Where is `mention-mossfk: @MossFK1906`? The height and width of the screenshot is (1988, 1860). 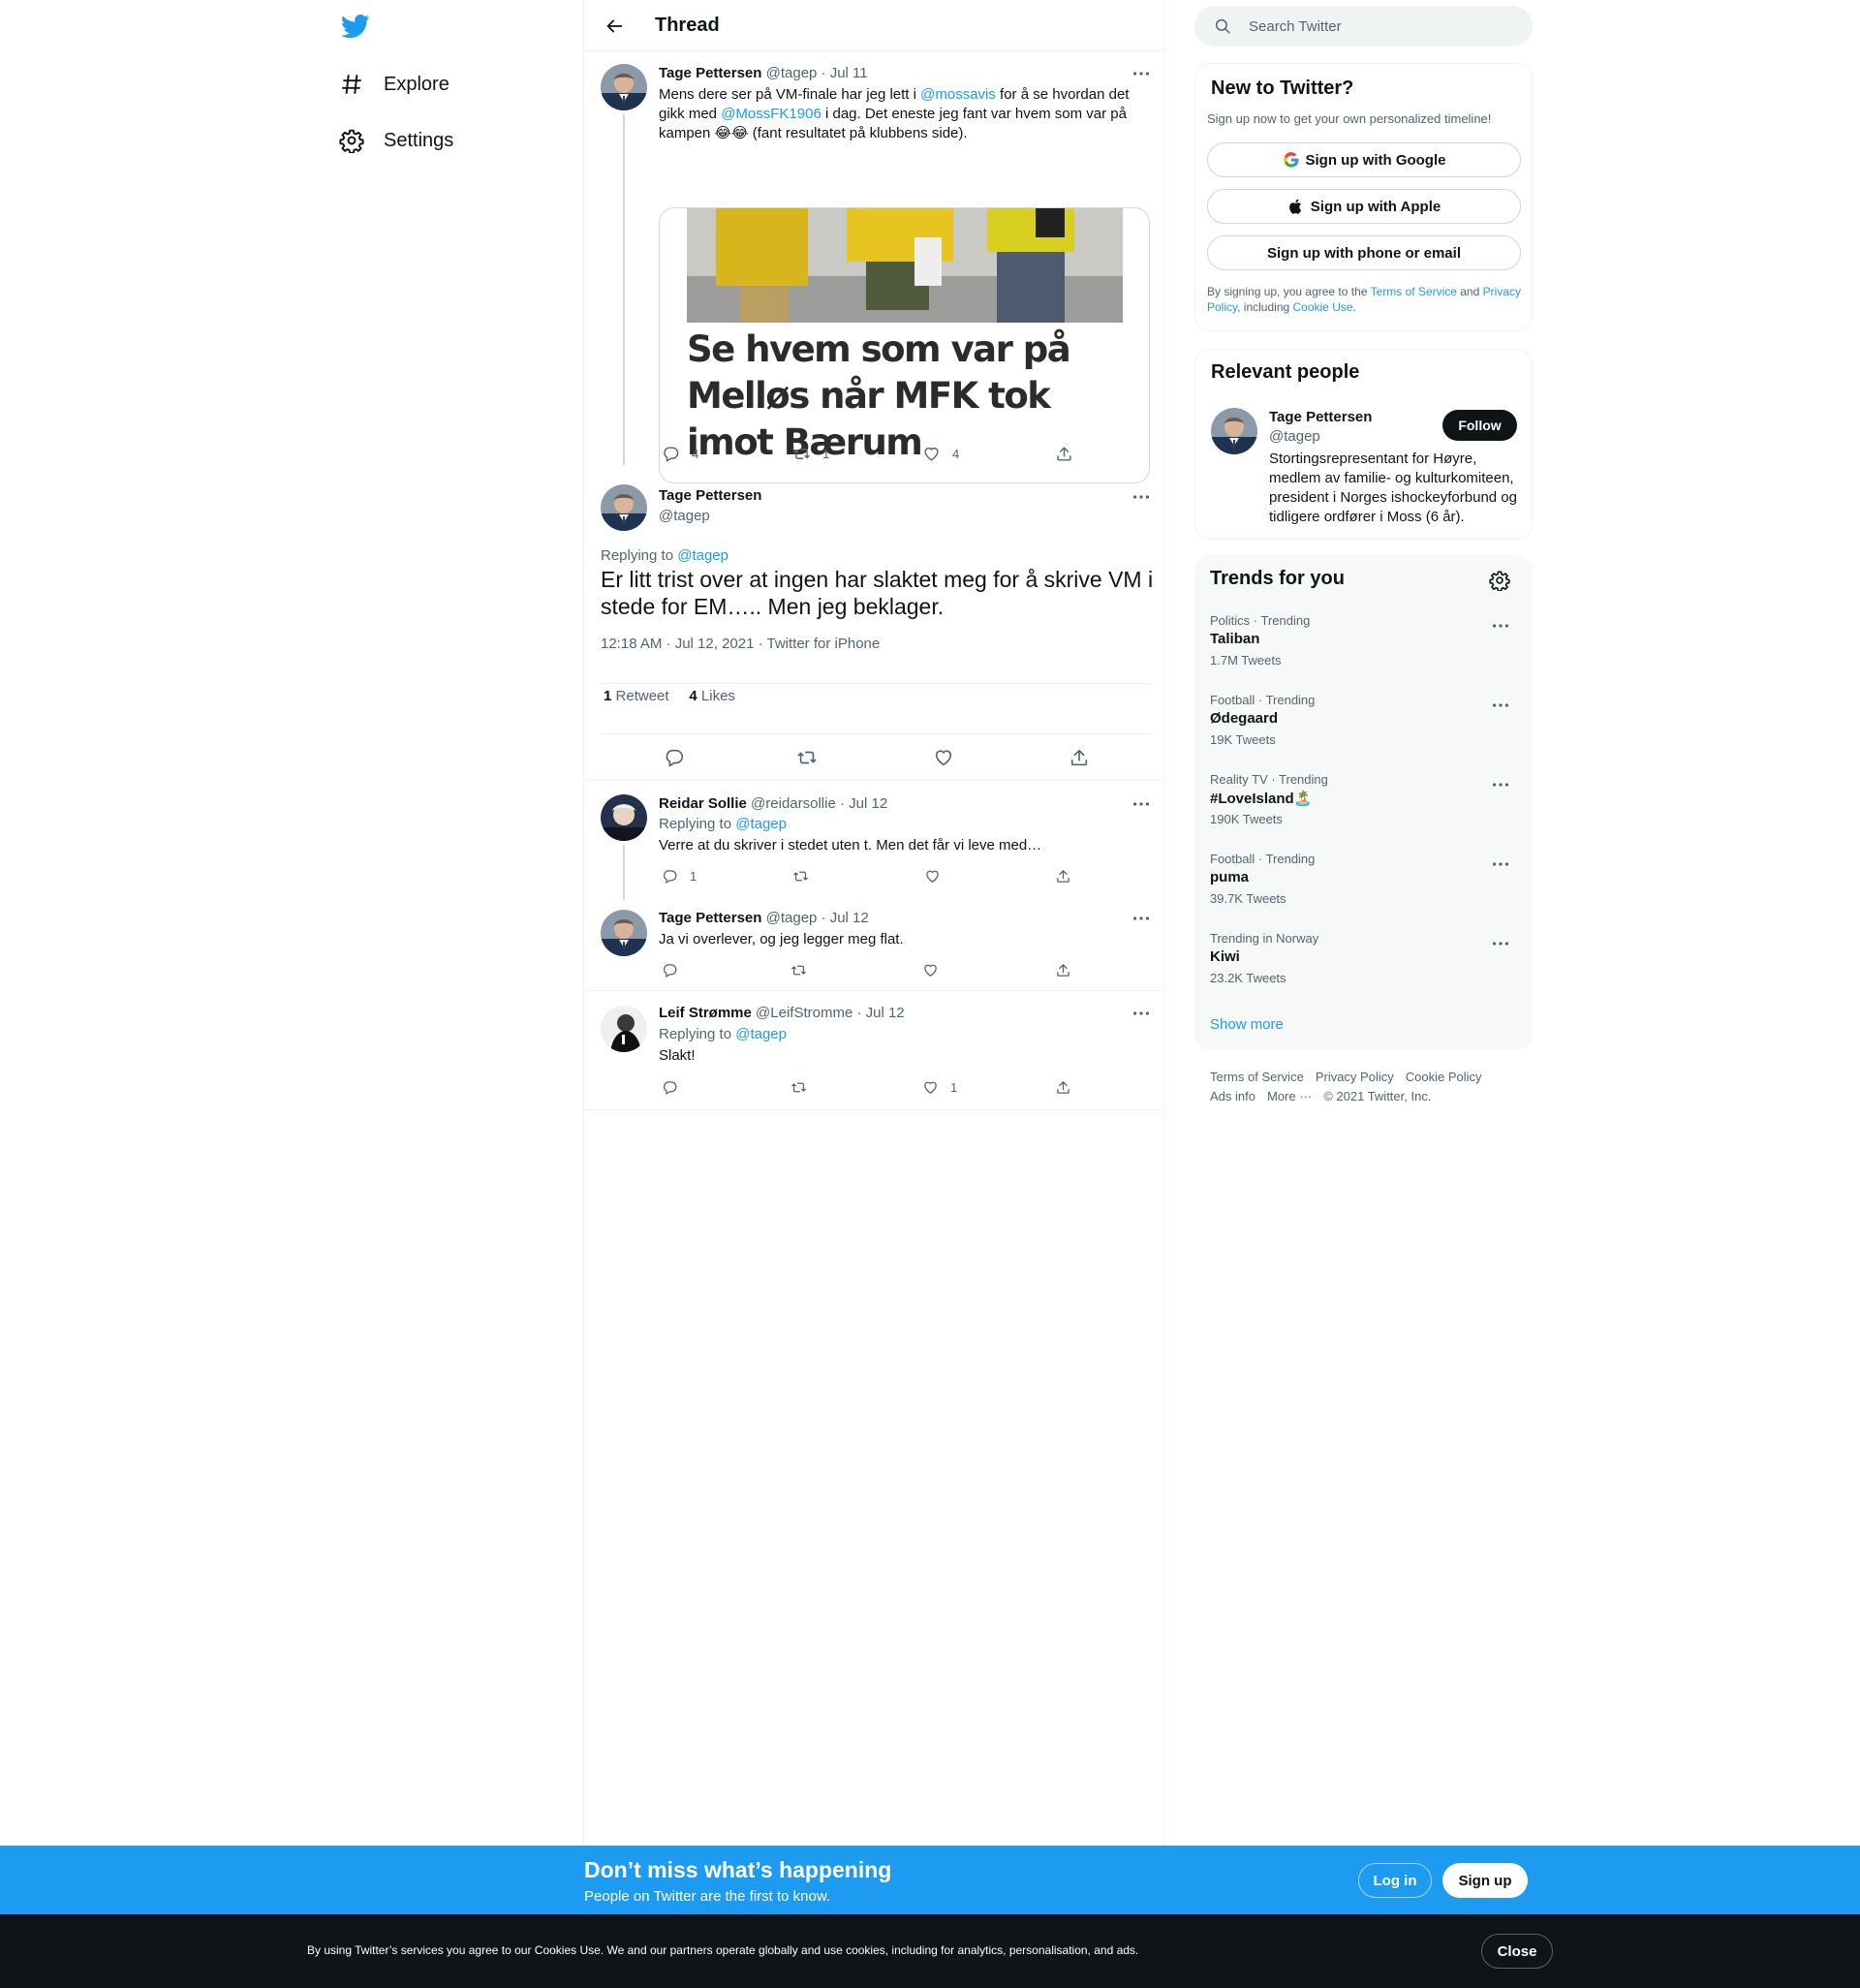 mention-mossfk: @MossFK1906 is located at coordinates (771, 114).